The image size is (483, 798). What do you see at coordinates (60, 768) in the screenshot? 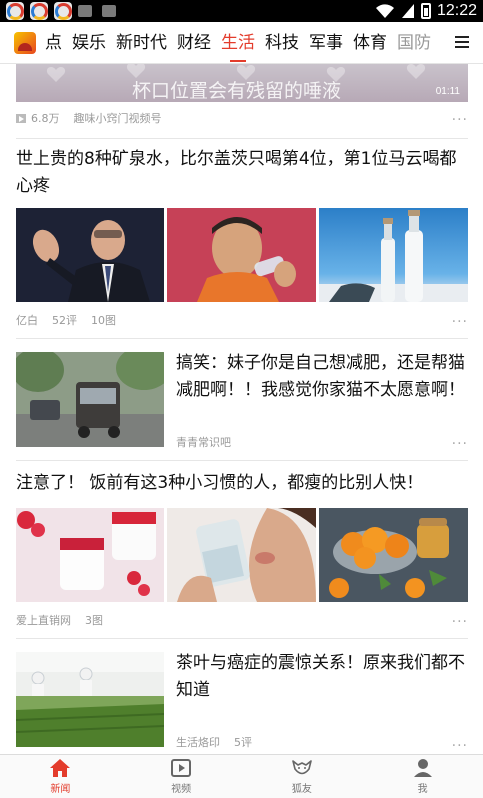
I see `home-icon` at bounding box center [60, 768].